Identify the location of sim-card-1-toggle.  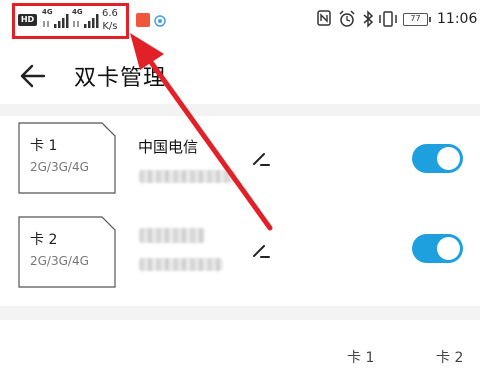
(437, 158).